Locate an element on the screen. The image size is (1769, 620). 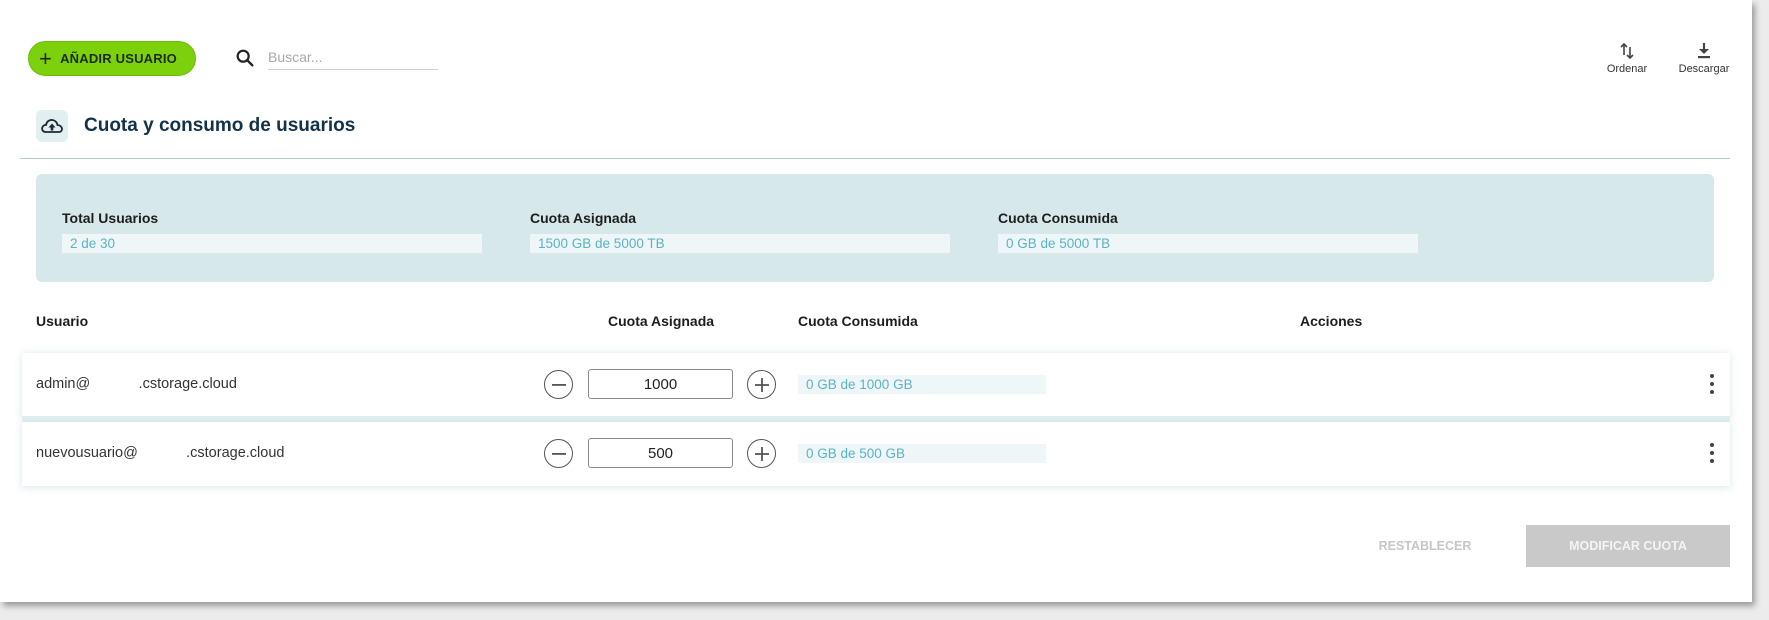
download-label: Descargar is located at coordinates (1704, 69).